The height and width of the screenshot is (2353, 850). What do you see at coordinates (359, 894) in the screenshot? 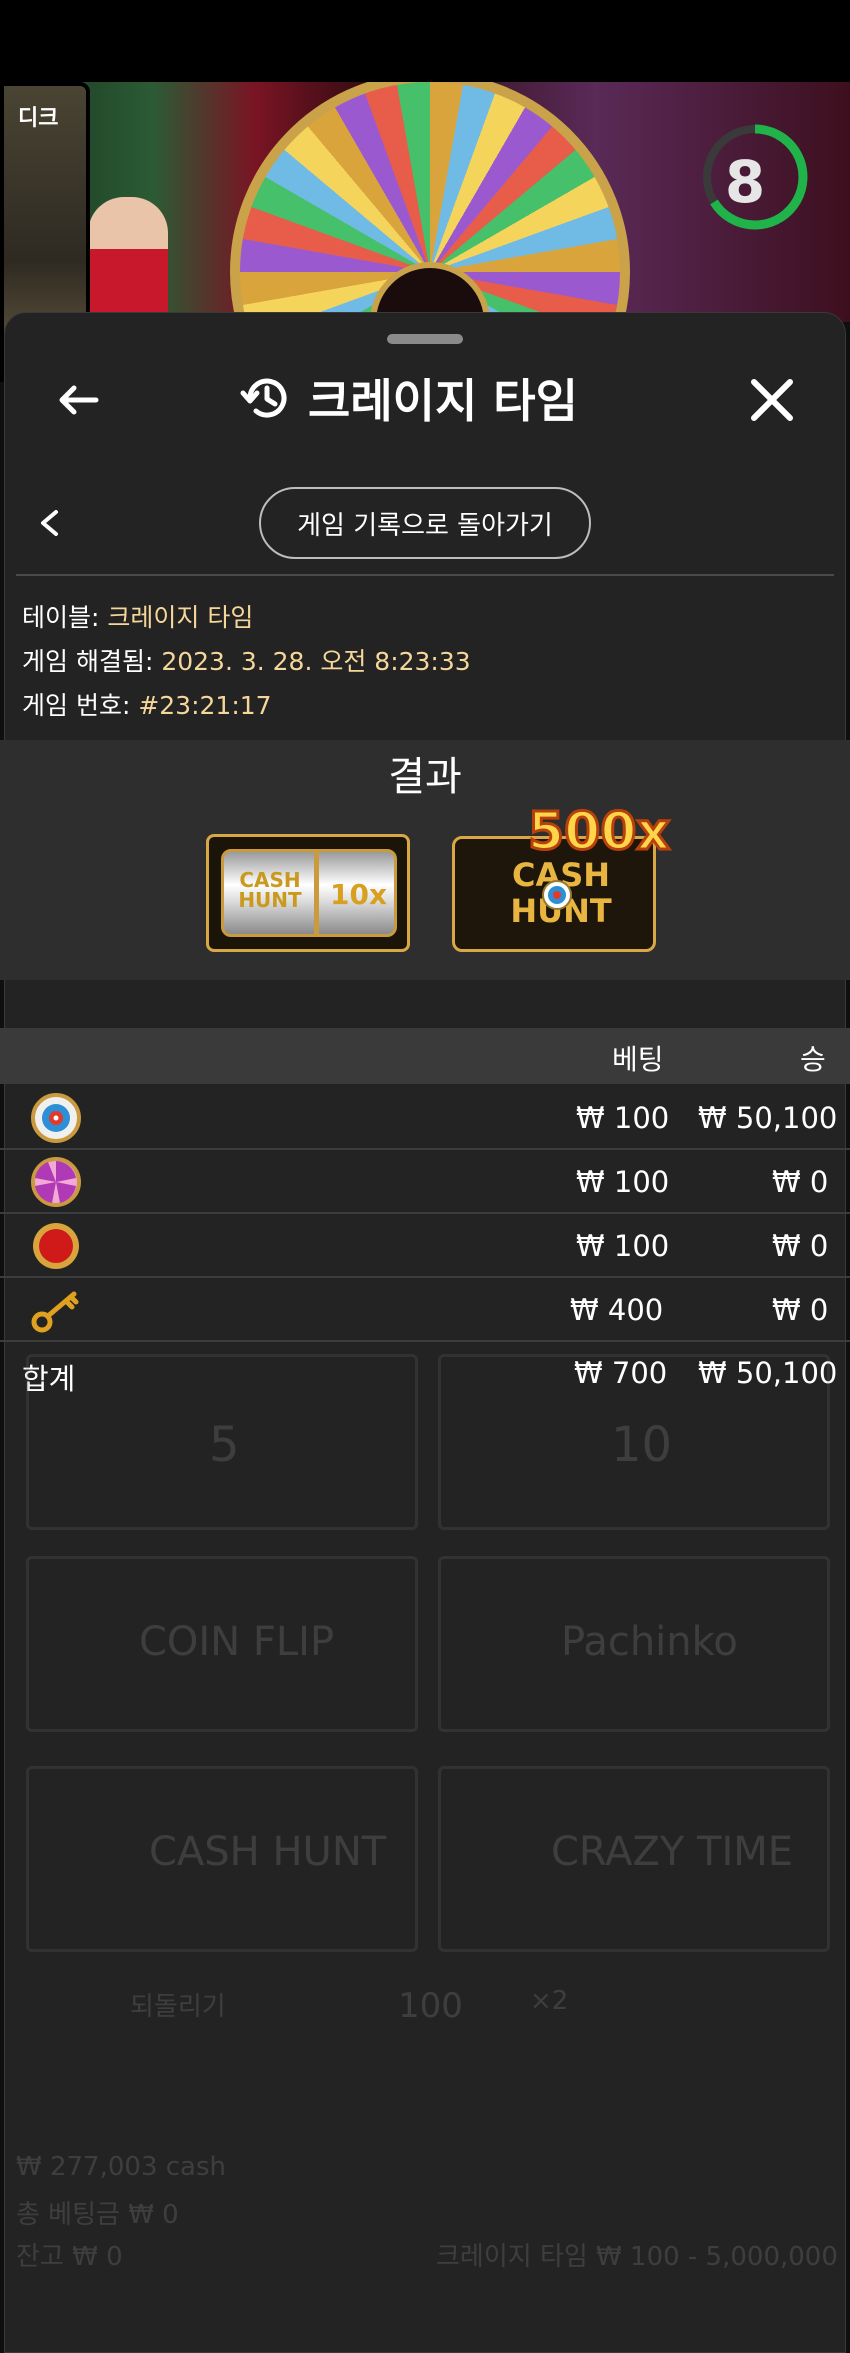
I see `slot-multiplier-label: 10x` at bounding box center [359, 894].